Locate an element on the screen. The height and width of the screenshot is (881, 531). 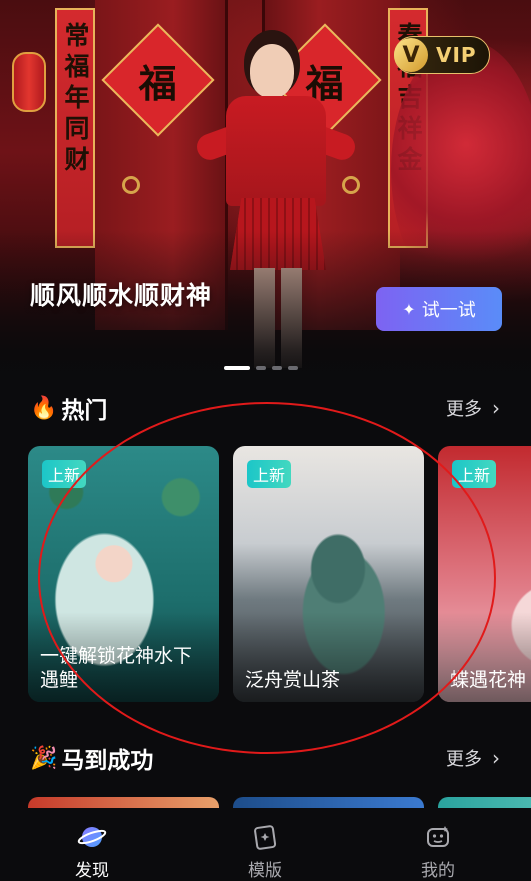
template-card: 上新 一键解锁花神水下遇鲤 is located at coordinates (123, 574).